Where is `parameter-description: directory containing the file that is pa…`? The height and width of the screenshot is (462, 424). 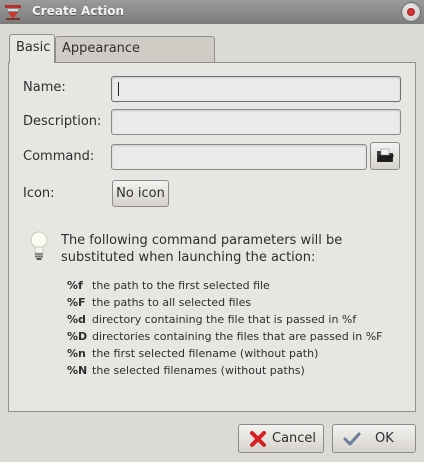 parameter-description: directory containing the file that is pa… is located at coordinates (224, 319).